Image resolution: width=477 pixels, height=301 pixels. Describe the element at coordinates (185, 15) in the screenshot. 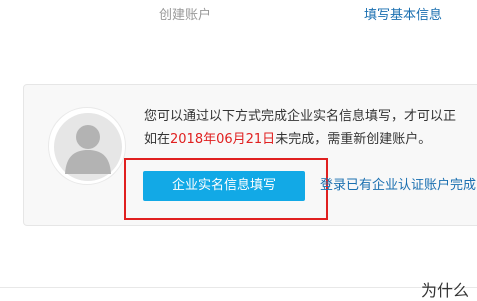

I see `step-create-account: 创建账户` at that location.